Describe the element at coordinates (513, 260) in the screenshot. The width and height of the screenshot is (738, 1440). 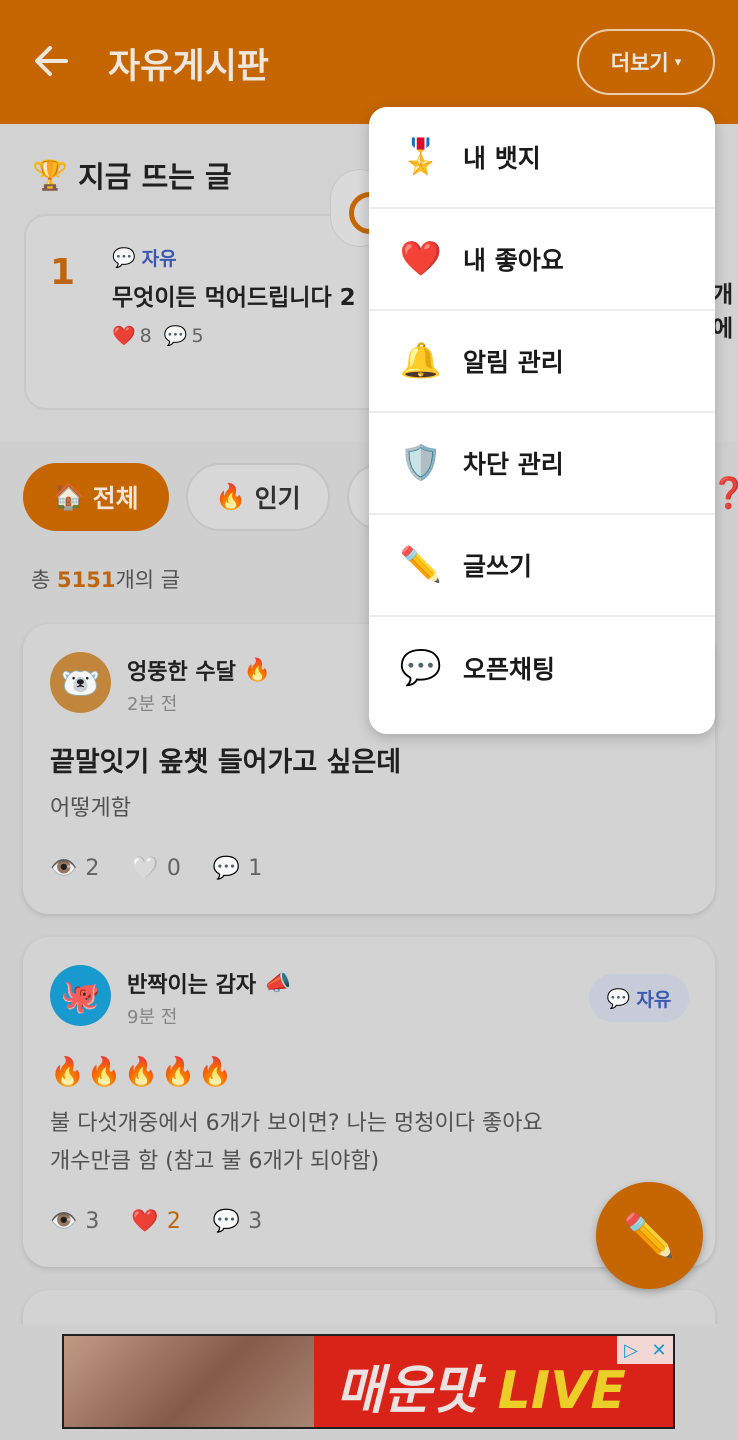
I see `menu-item-label: 내 좋아요` at that location.